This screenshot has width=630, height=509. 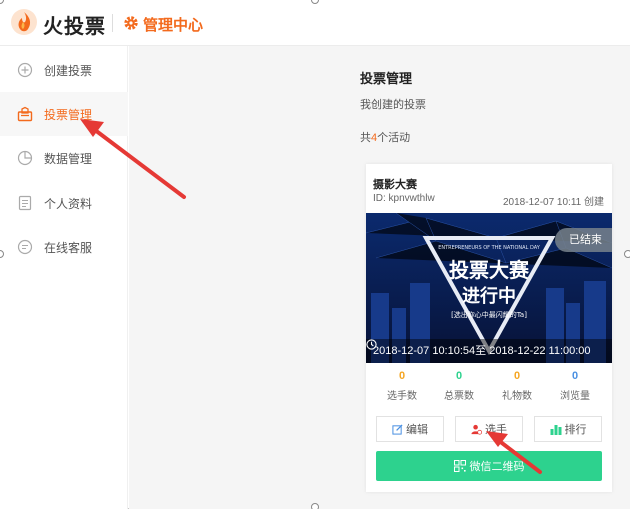 What do you see at coordinates (173, 25) in the screenshot?
I see `header-title: 管理中心` at bounding box center [173, 25].